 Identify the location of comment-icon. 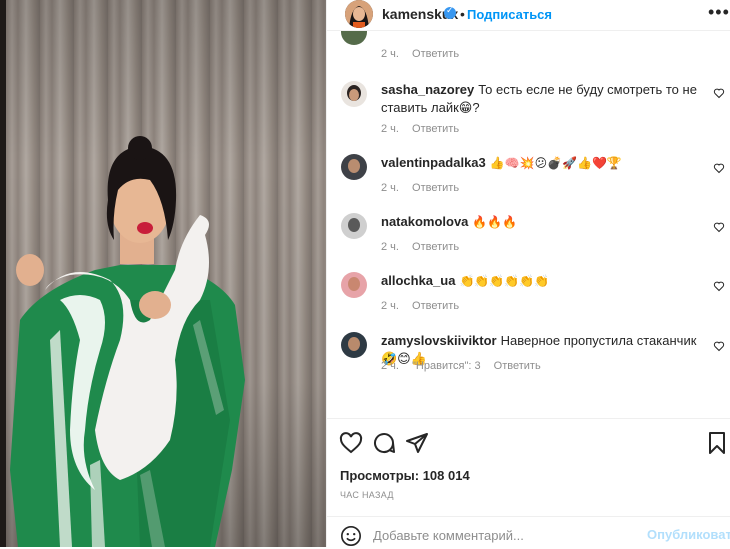
(384, 443).